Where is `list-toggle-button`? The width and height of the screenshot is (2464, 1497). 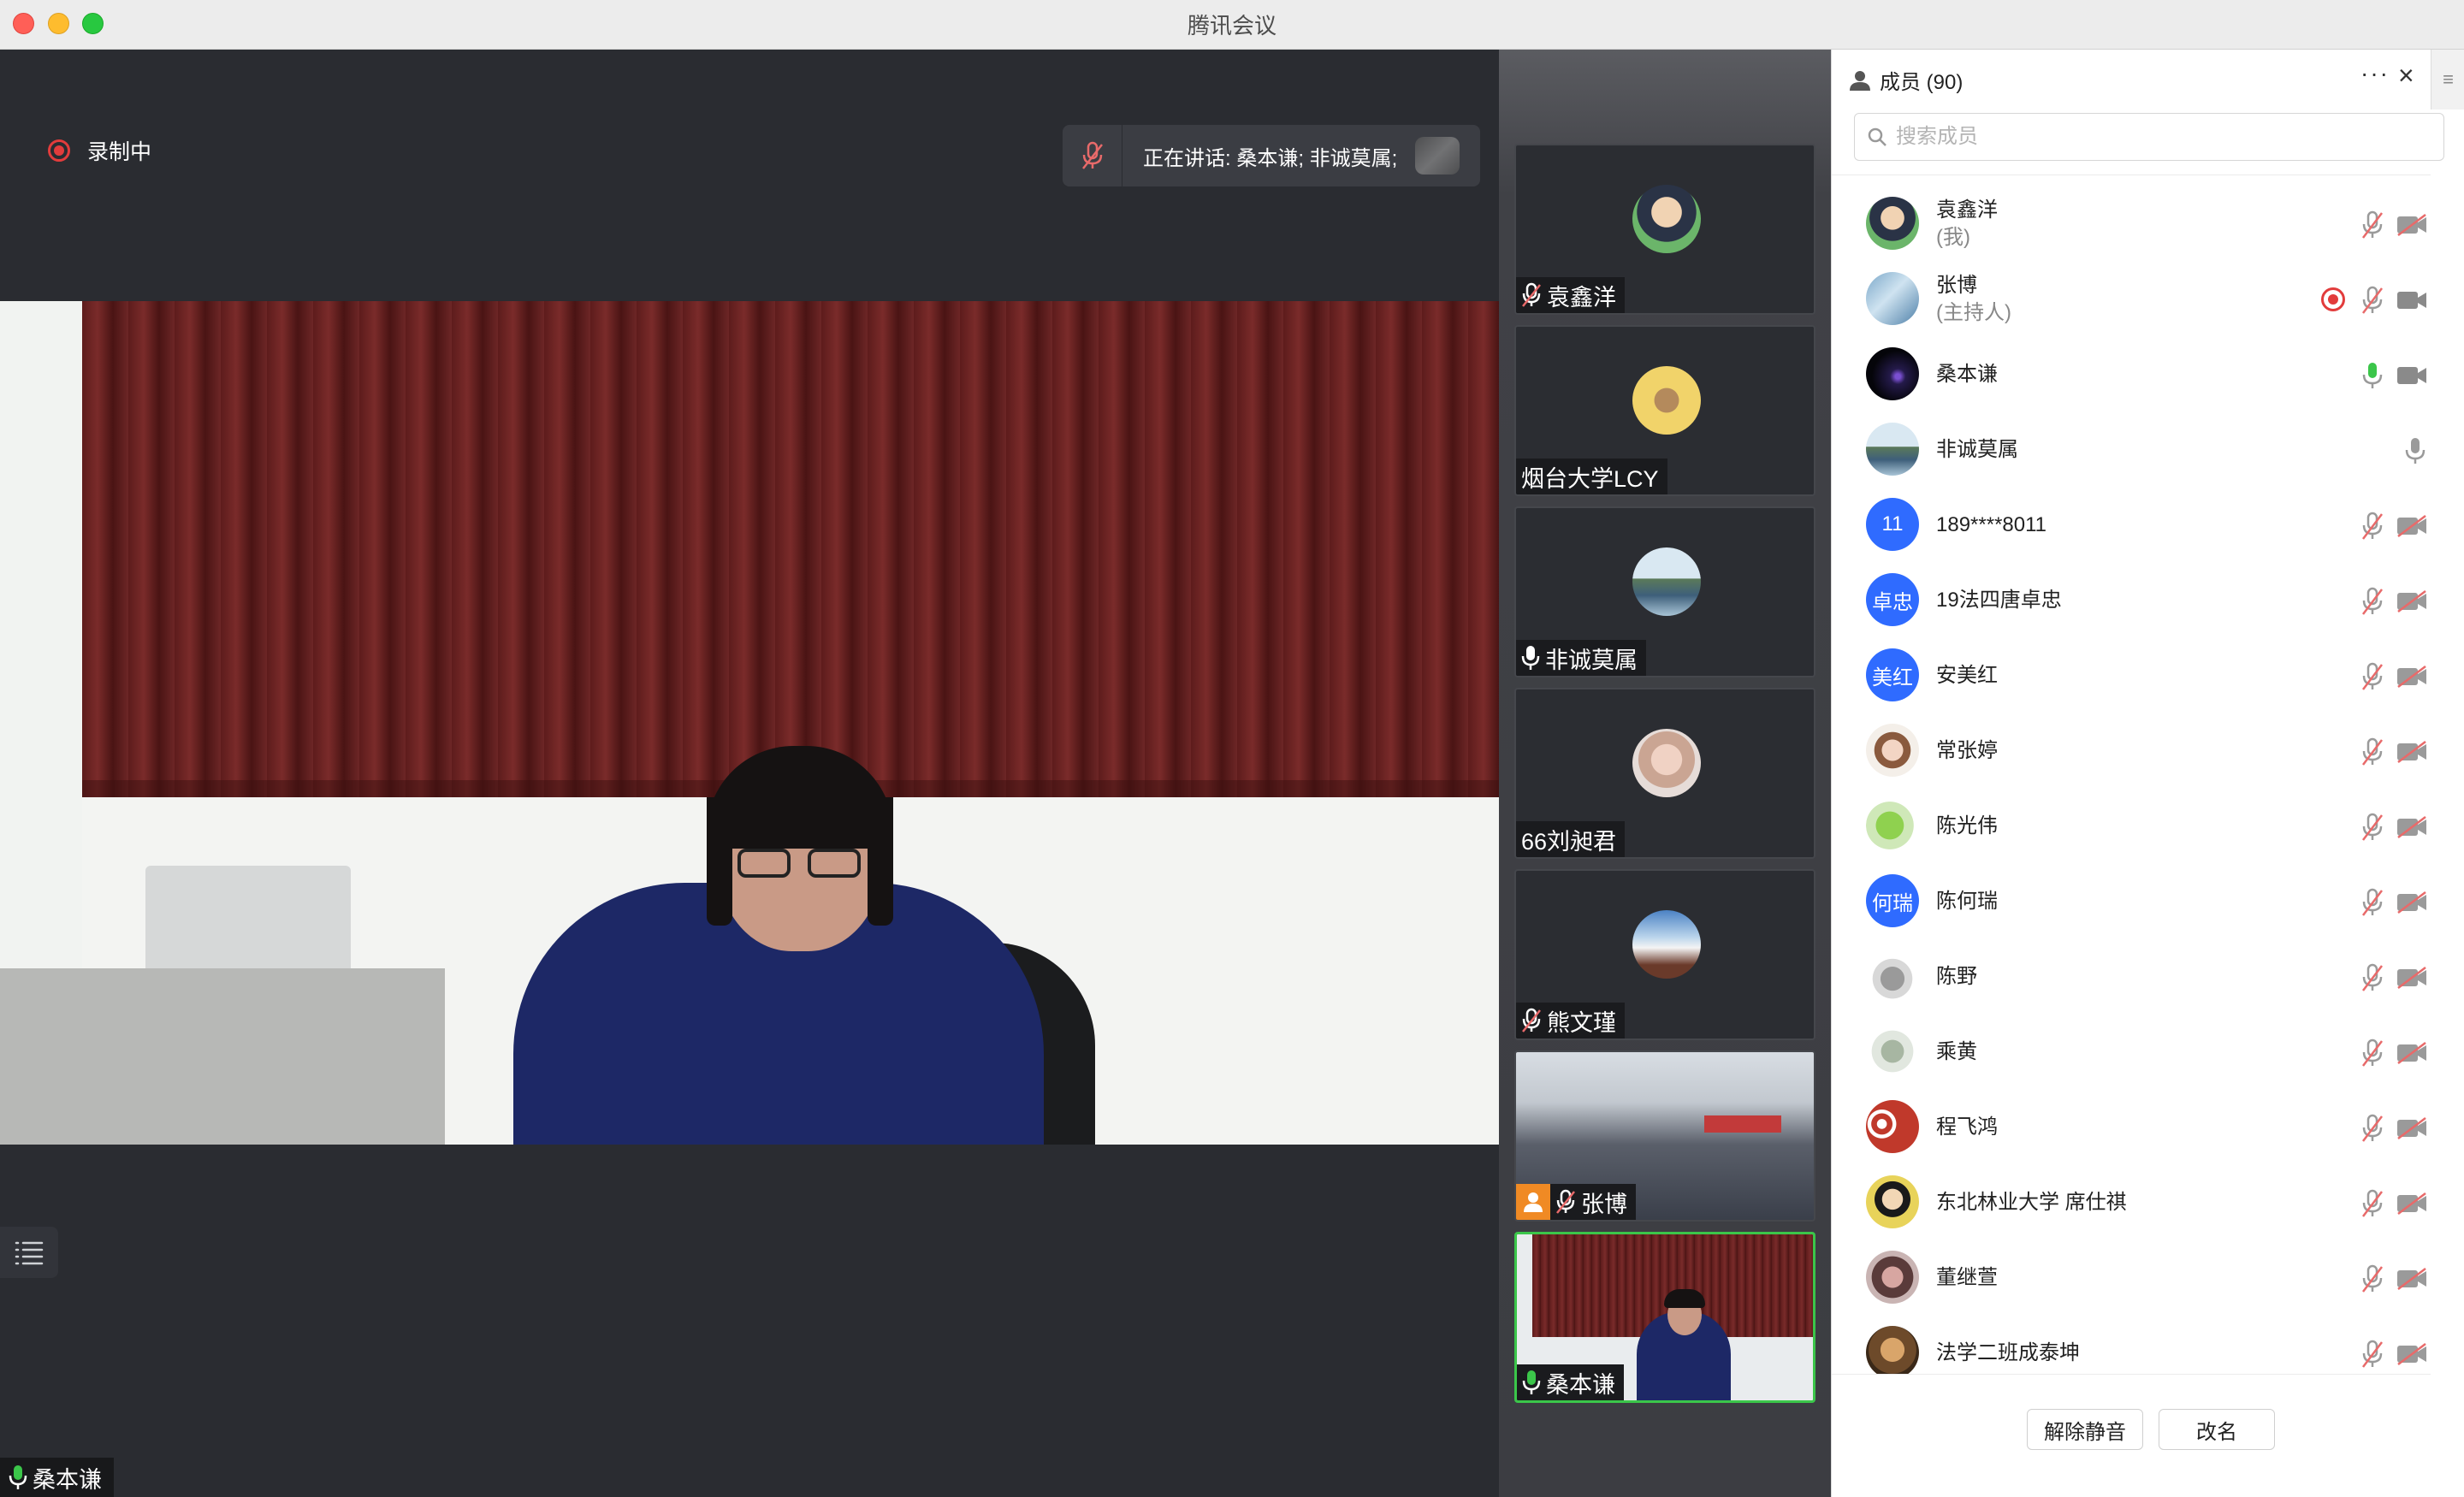
list-toggle-button is located at coordinates (29, 1252).